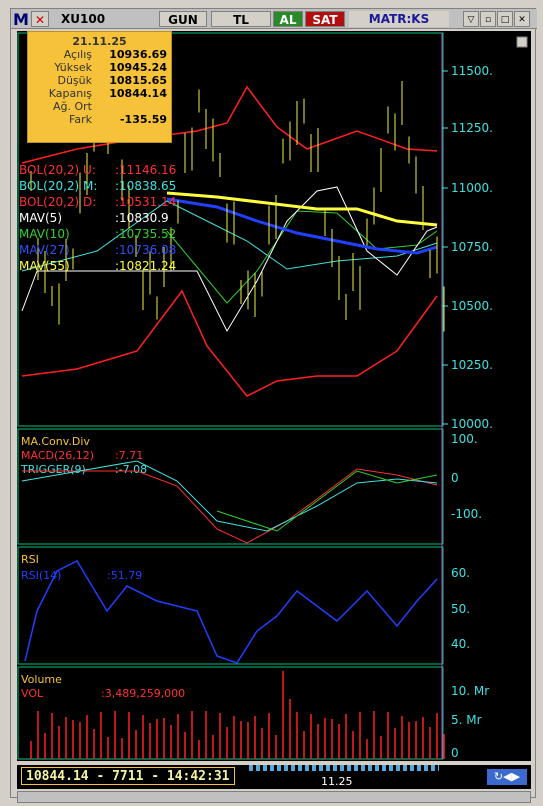  I want to click on status-value: 10844.14 - 7711 - 14:42:31, so click(128, 776).